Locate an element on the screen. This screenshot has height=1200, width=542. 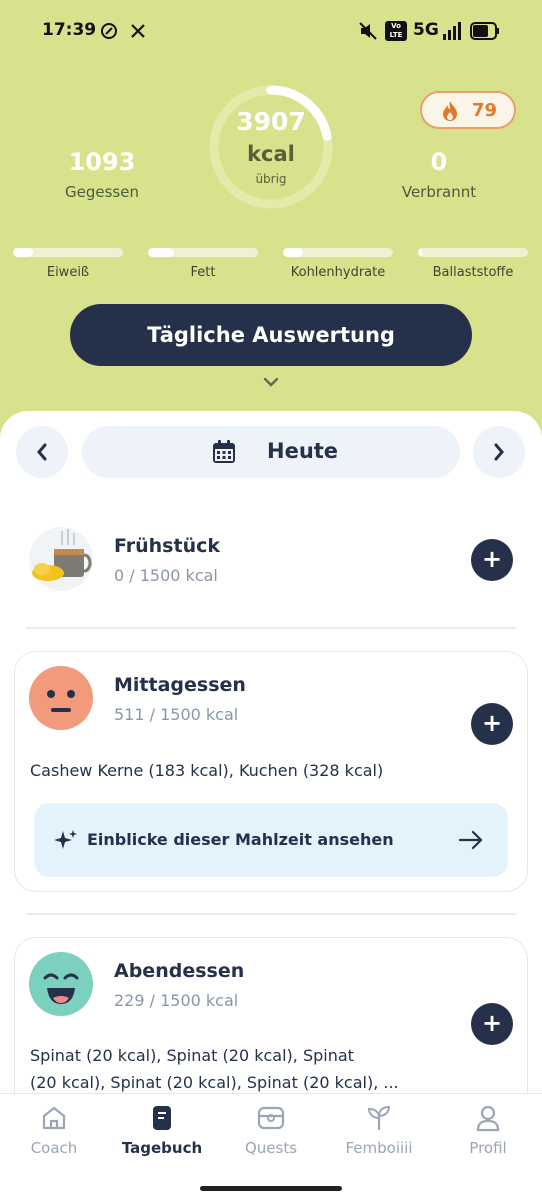
macro-bar-protein is located at coordinates (68, 252).